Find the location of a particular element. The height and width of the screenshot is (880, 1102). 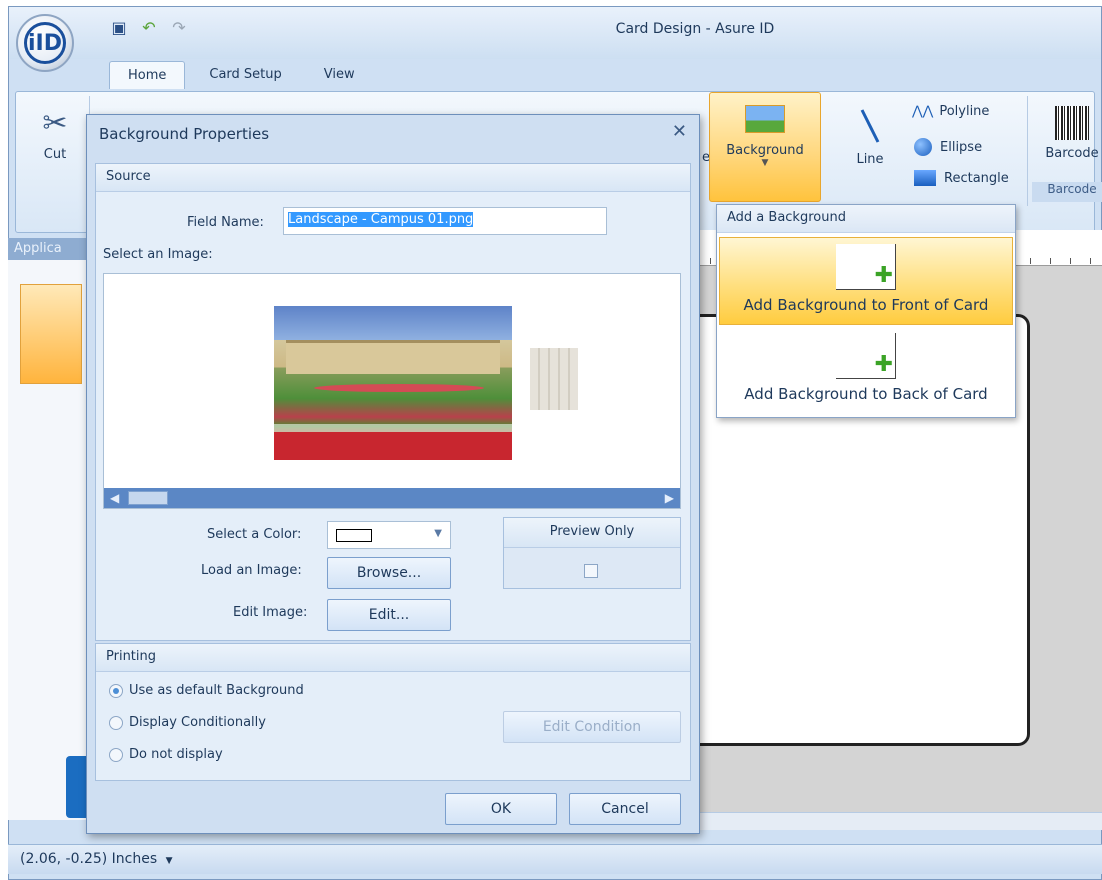

ellipse-label: Ellipse is located at coordinates (961, 147).